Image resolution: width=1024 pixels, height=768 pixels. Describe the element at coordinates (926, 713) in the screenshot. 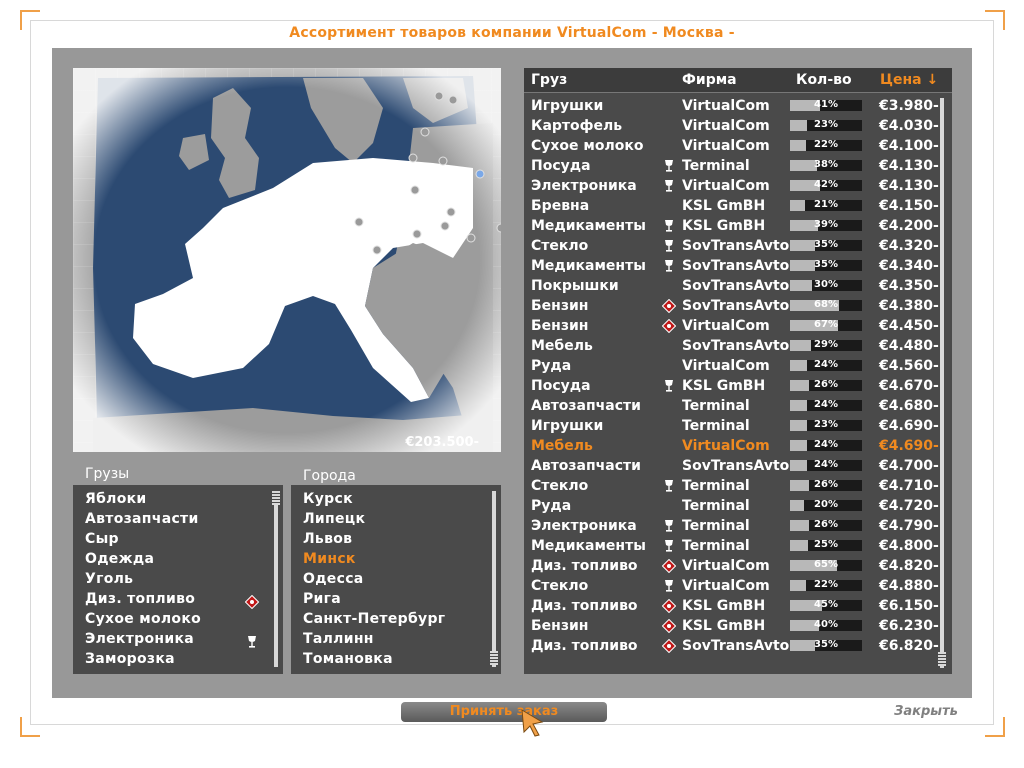

I see `close-button: Закрыть` at that location.